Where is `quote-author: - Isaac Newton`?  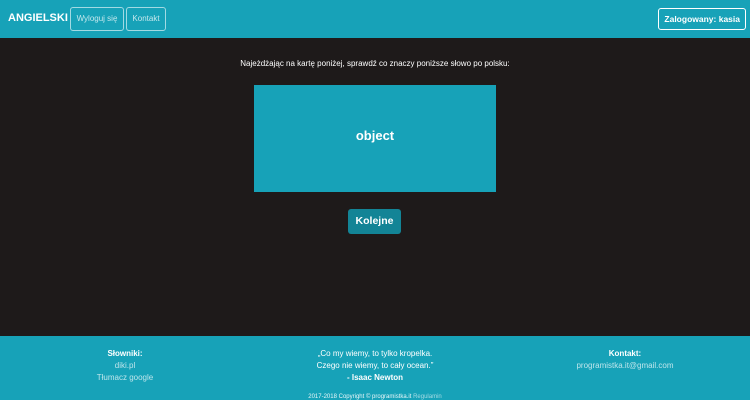
quote-author: - Isaac Newton is located at coordinates (374, 377).